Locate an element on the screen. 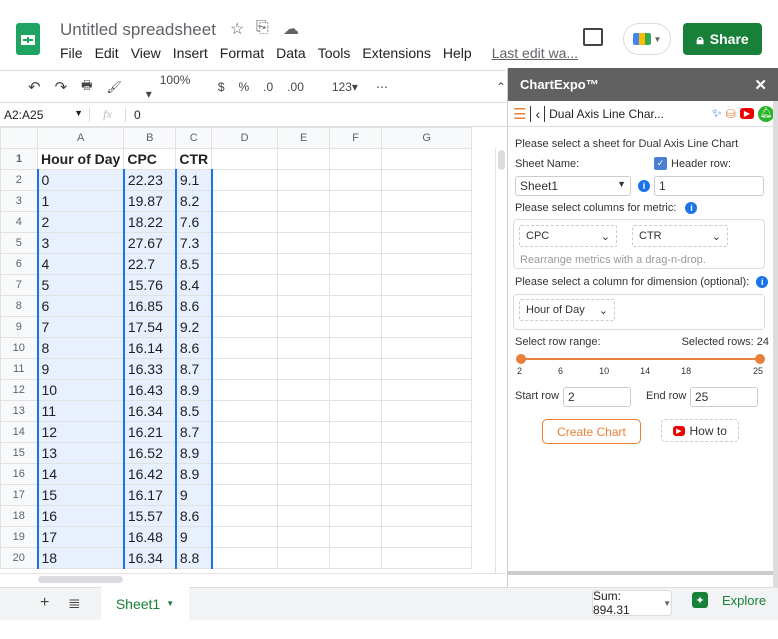  row-header: 19 is located at coordinates (19, 537).